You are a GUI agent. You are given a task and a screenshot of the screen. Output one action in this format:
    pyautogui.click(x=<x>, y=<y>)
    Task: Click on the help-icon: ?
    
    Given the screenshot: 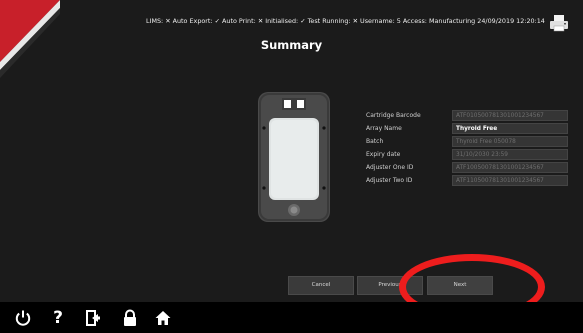 What is the action you would take?
    pyautogui.click(x=58, y=318)
    